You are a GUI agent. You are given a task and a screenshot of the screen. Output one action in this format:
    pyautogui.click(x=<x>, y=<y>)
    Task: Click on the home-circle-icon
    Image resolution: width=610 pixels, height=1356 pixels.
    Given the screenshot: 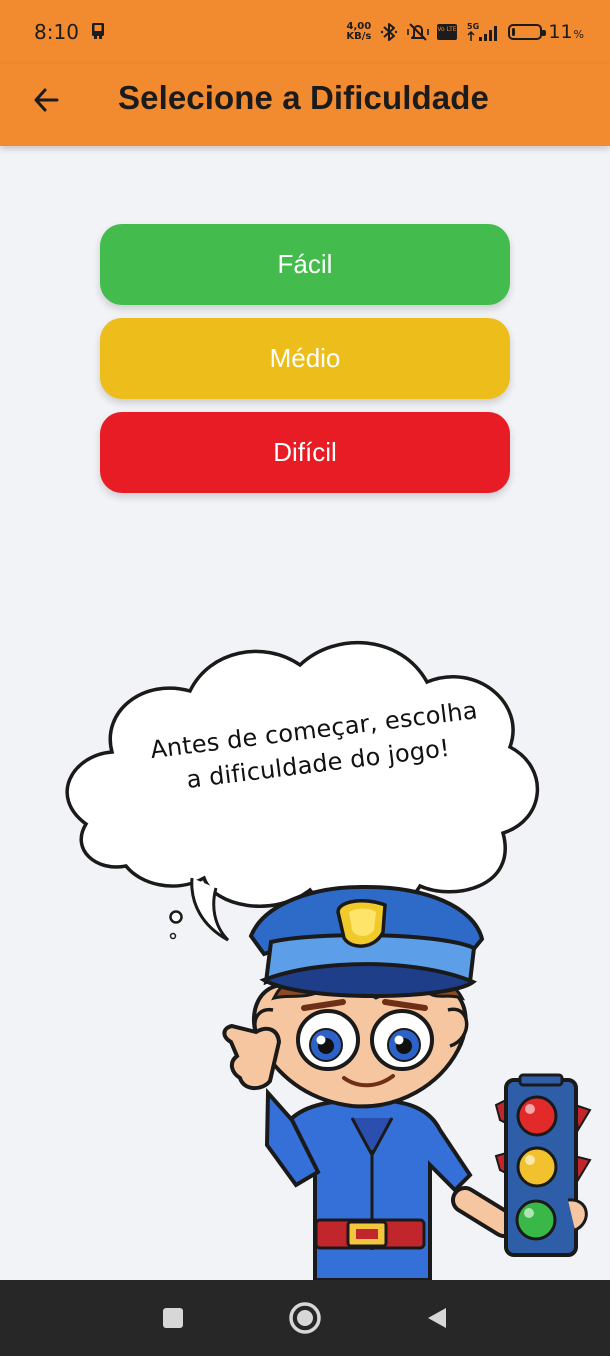 What is the action you would take?
    pyautogui.click(x=305, y=1318)
    